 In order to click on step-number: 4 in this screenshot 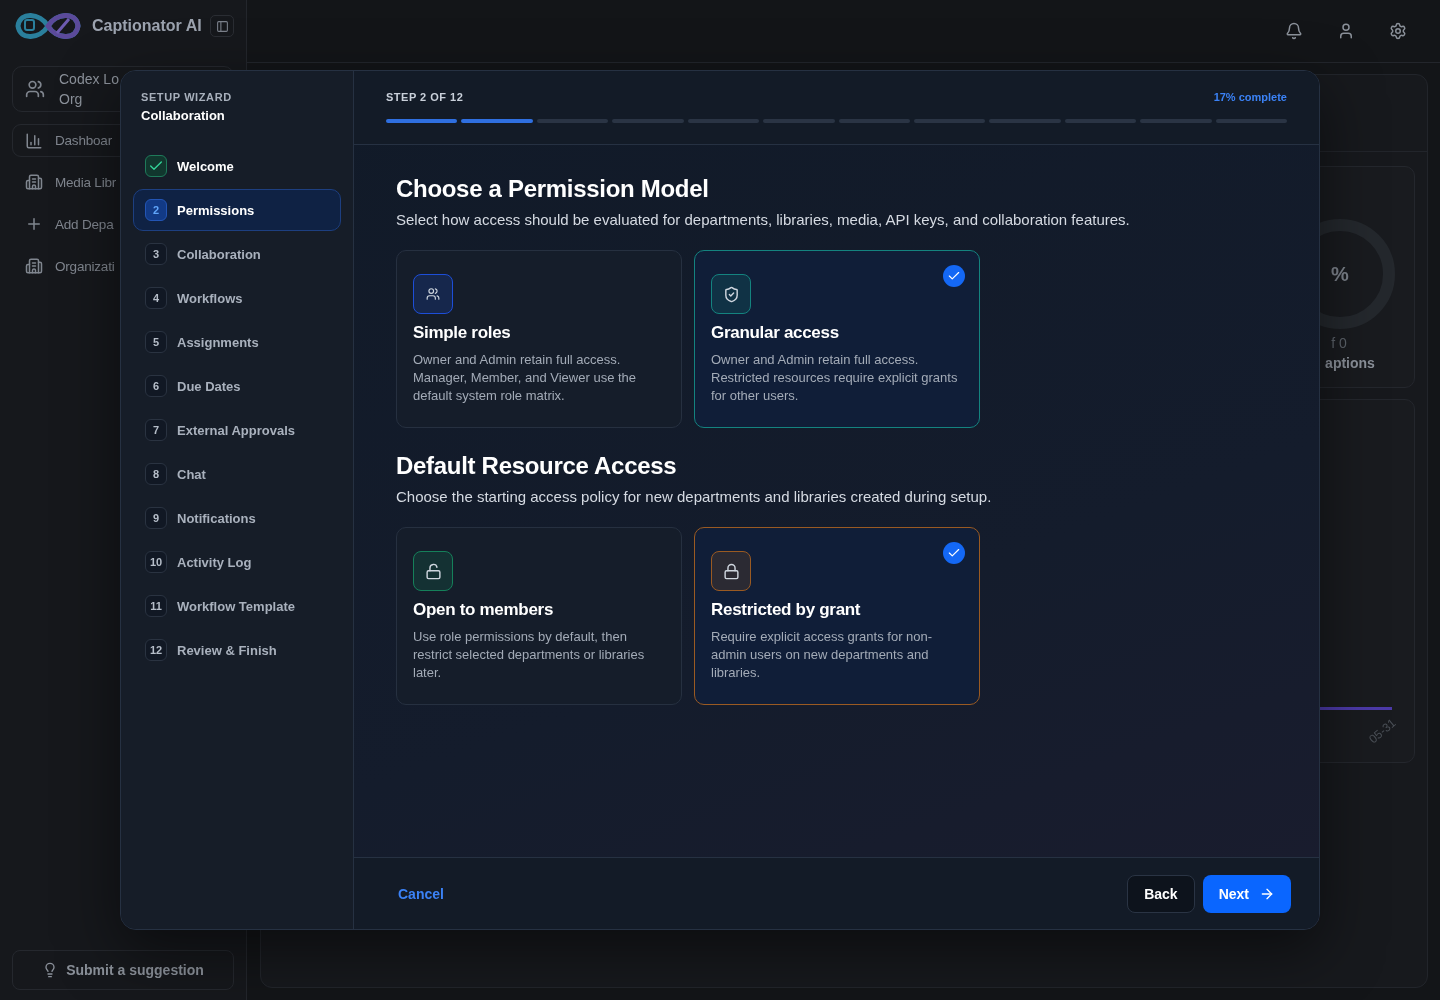, I will do `click(156, 298)`.